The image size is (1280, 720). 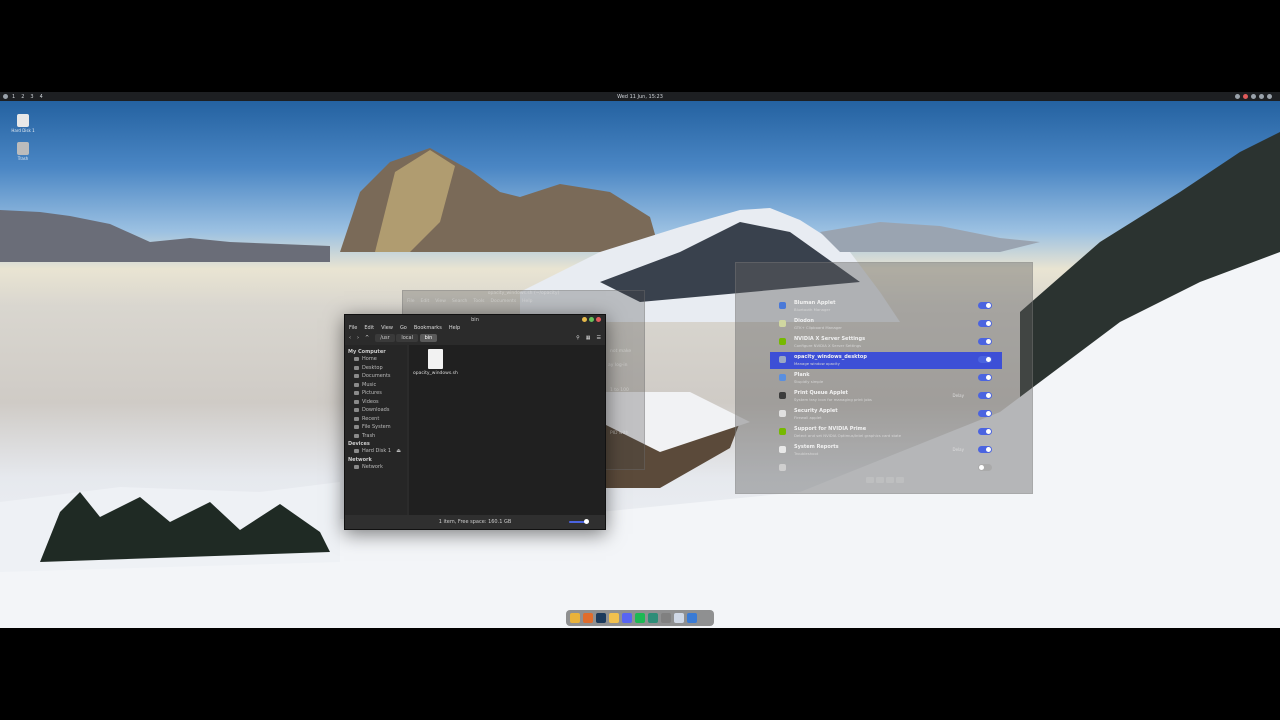 What do you see at coordinates (370, 401) in the screenshot?
I see `sidebar-item-label: Videos` at bounding box center [370, 401].